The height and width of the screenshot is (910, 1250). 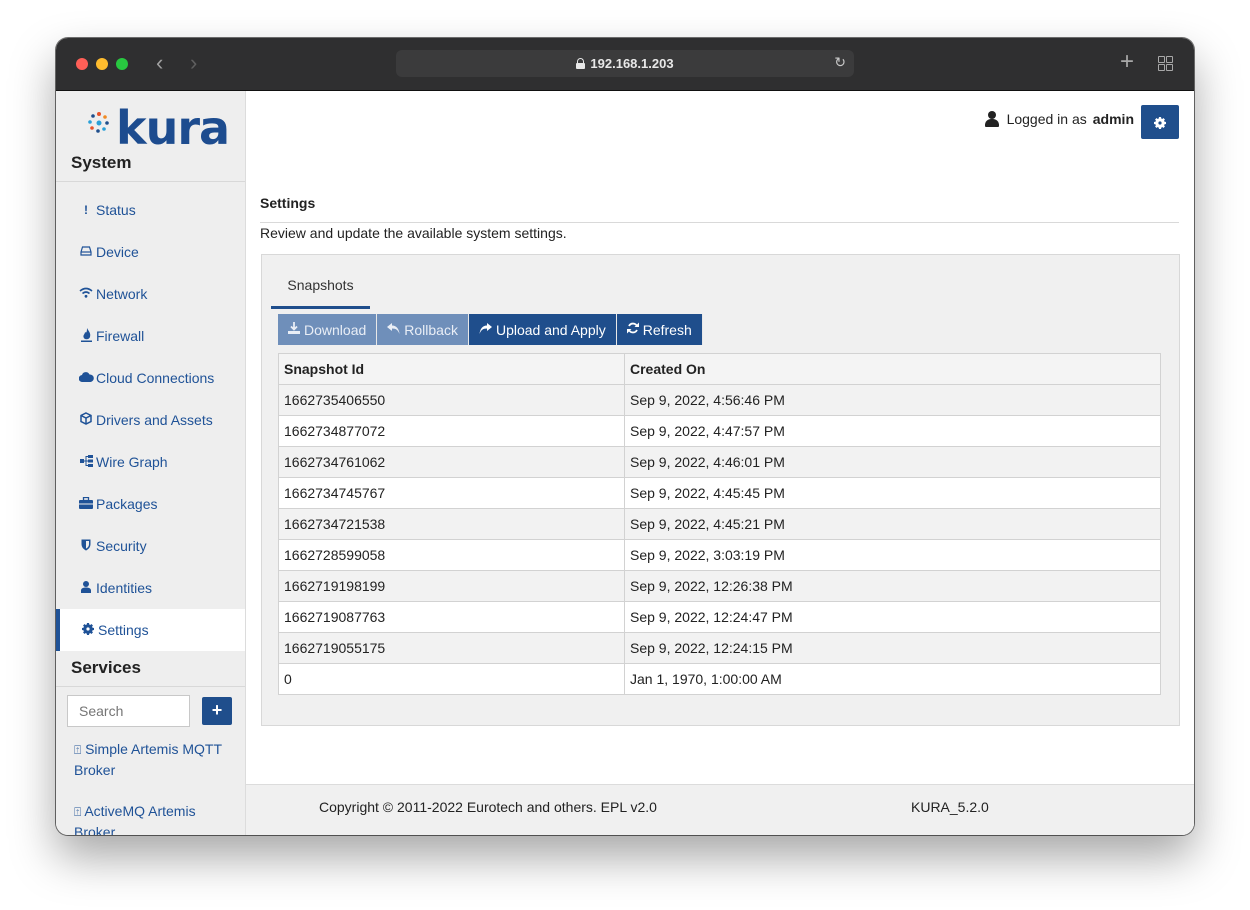 What do you see at coordinates (132, 462) in the screenshot?
I see `sidebar-item-label: Wire Graph` at bounding box center [132, 462].